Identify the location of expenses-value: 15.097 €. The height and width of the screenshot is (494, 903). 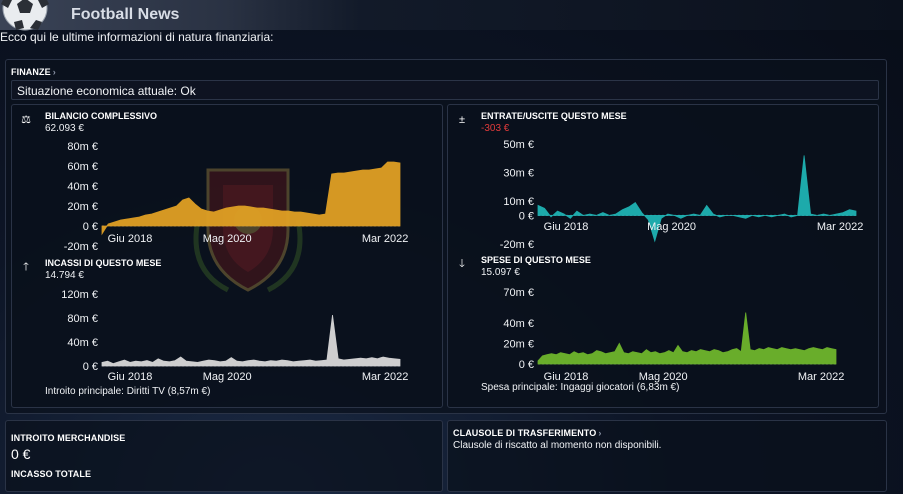
(500, 272).